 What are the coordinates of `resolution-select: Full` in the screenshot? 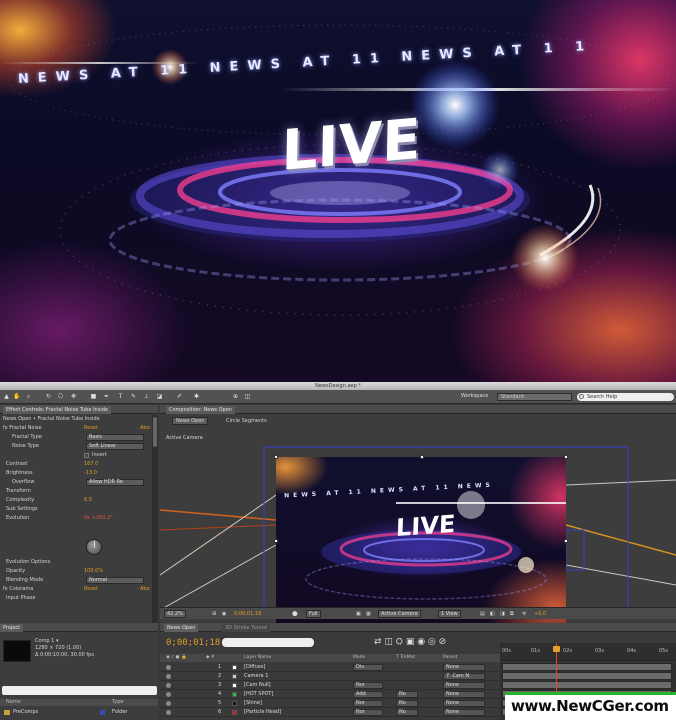 It's located at (313, 614).